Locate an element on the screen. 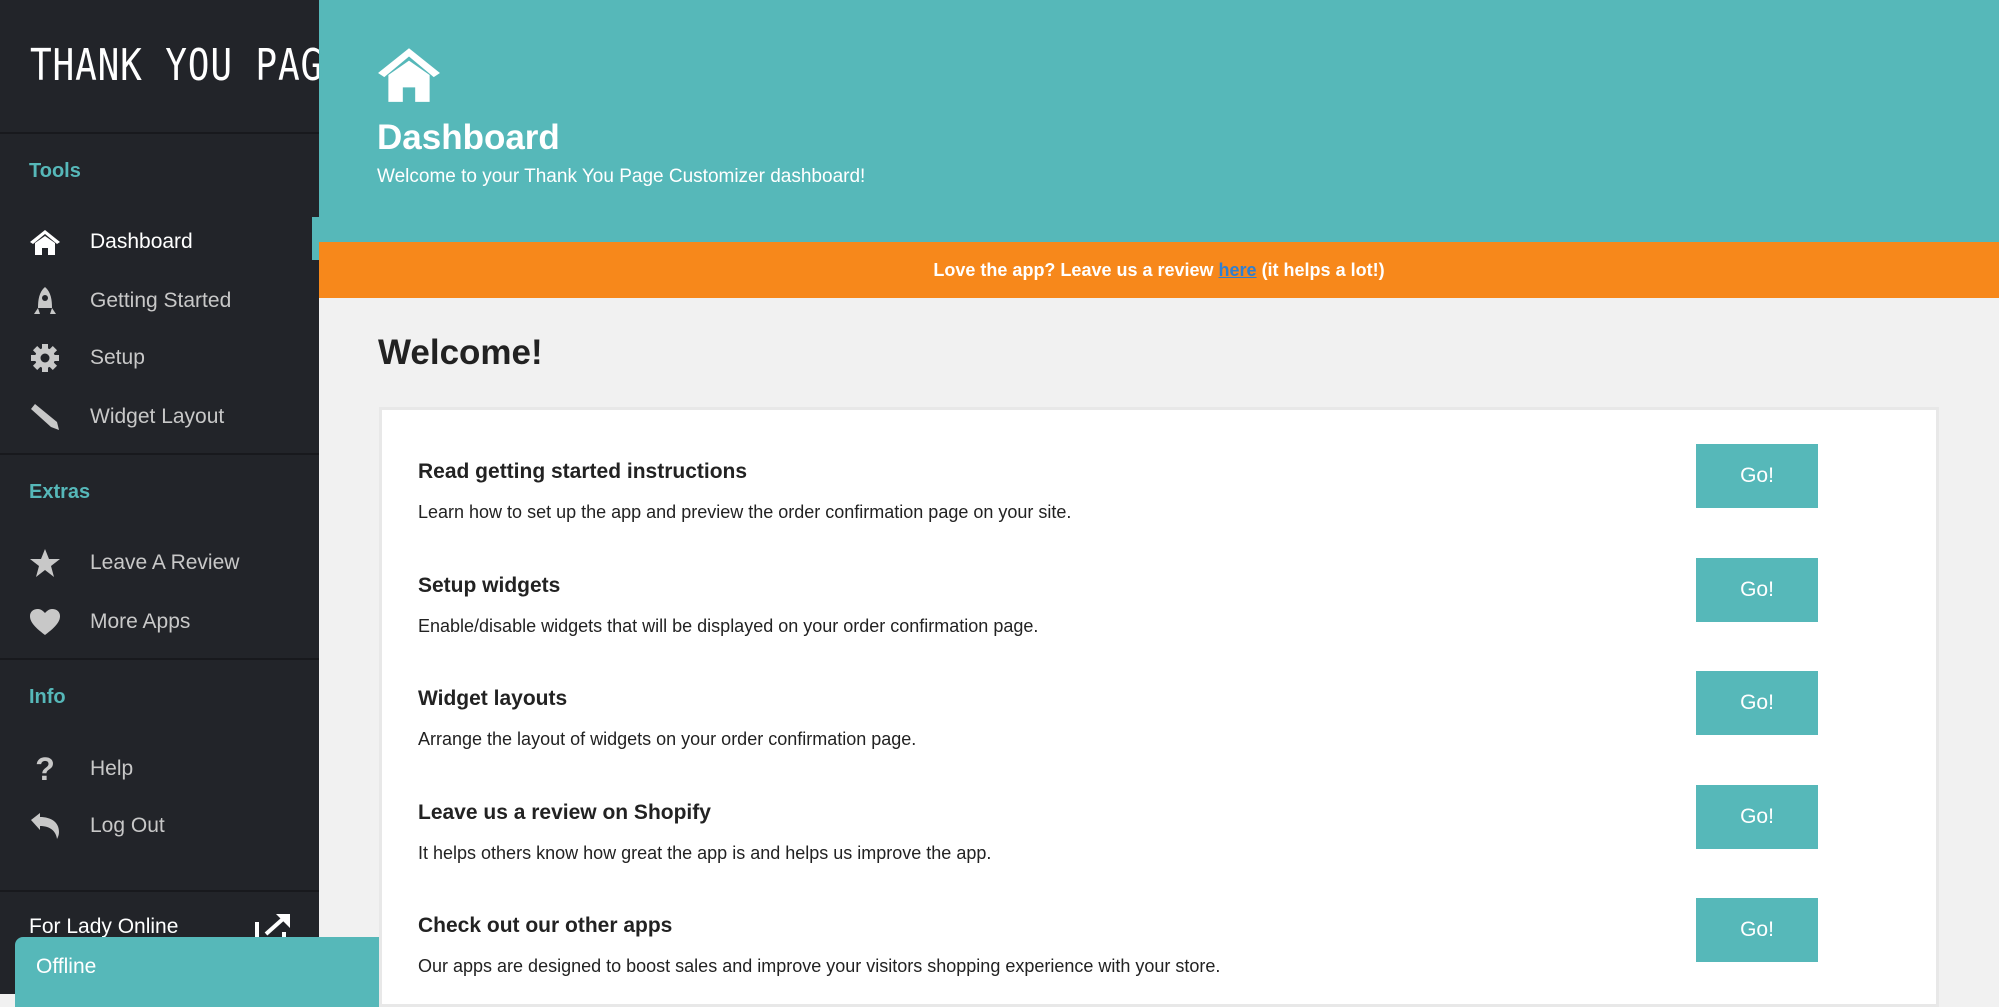 Image resolution: width=1999 pixels, height=1007 pixels. item-title: Setup widgets is located at coordinates (489, 585).